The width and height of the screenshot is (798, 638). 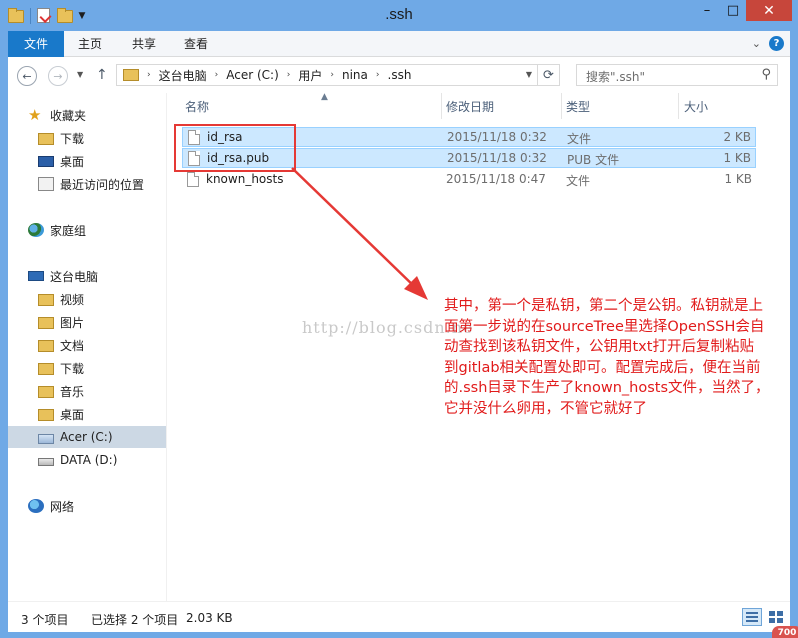 I want to click on column-label: 类型, so click(x=578, y=106).